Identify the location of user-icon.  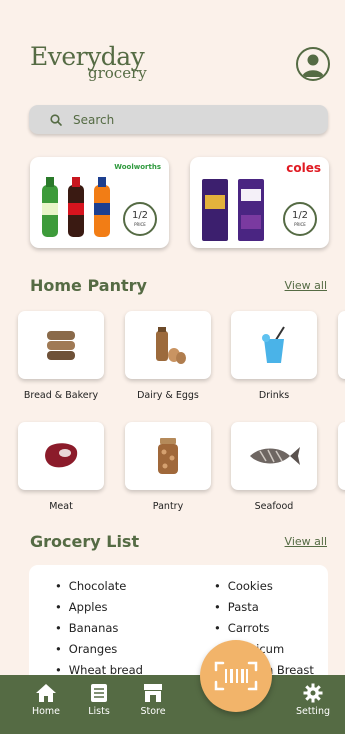
(313, 65).